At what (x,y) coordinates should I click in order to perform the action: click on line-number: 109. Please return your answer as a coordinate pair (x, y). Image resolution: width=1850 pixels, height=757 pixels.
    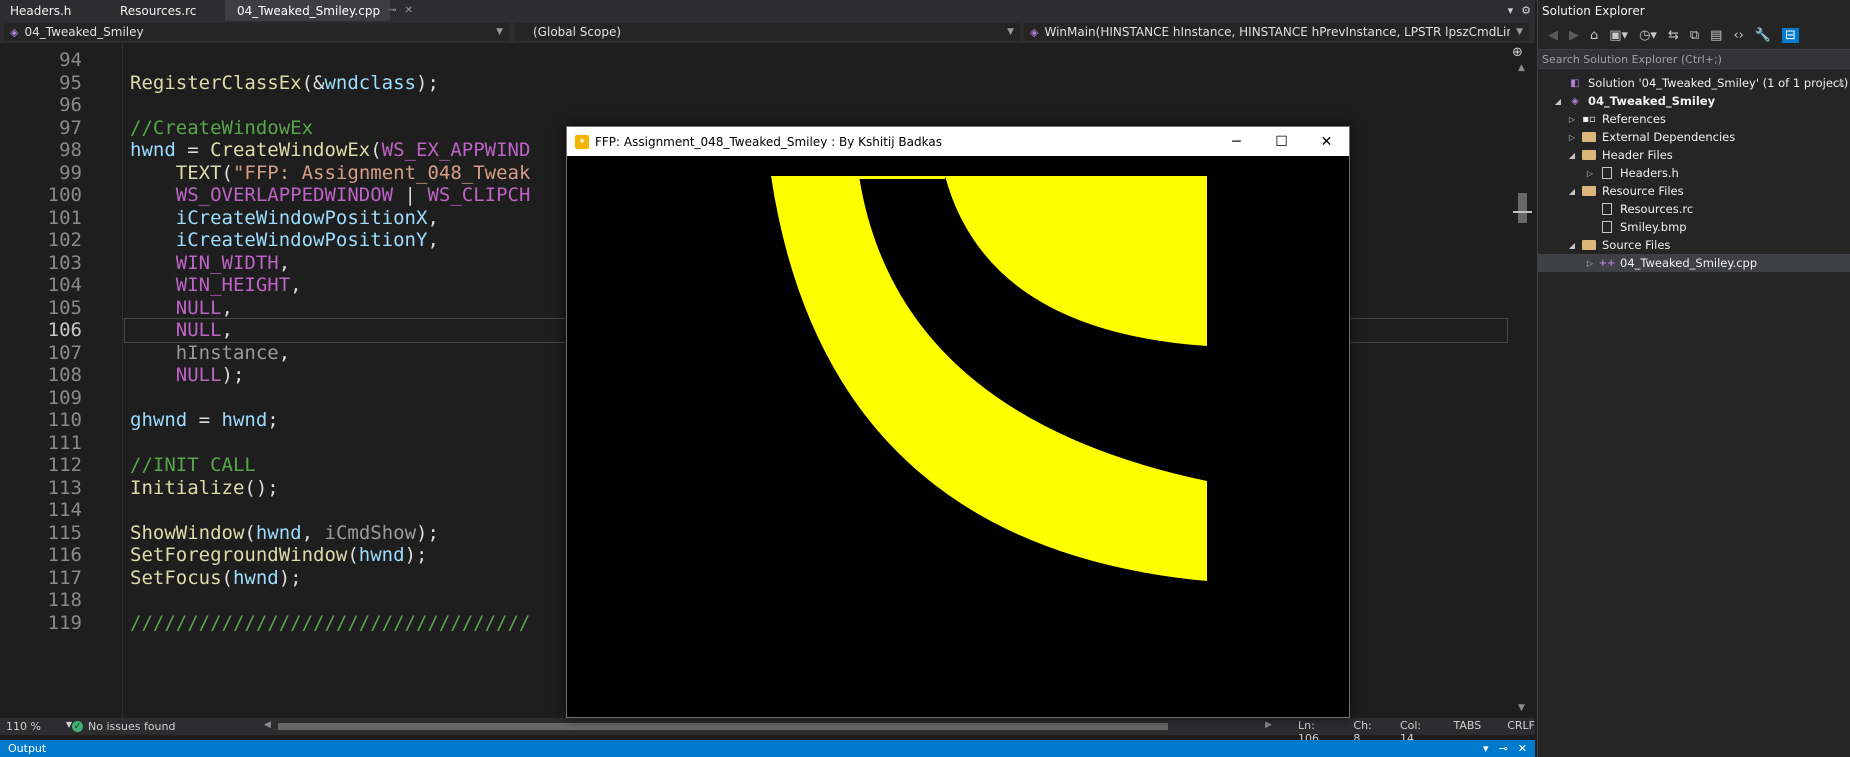
    Looking at the image, I should click on (64, 397).